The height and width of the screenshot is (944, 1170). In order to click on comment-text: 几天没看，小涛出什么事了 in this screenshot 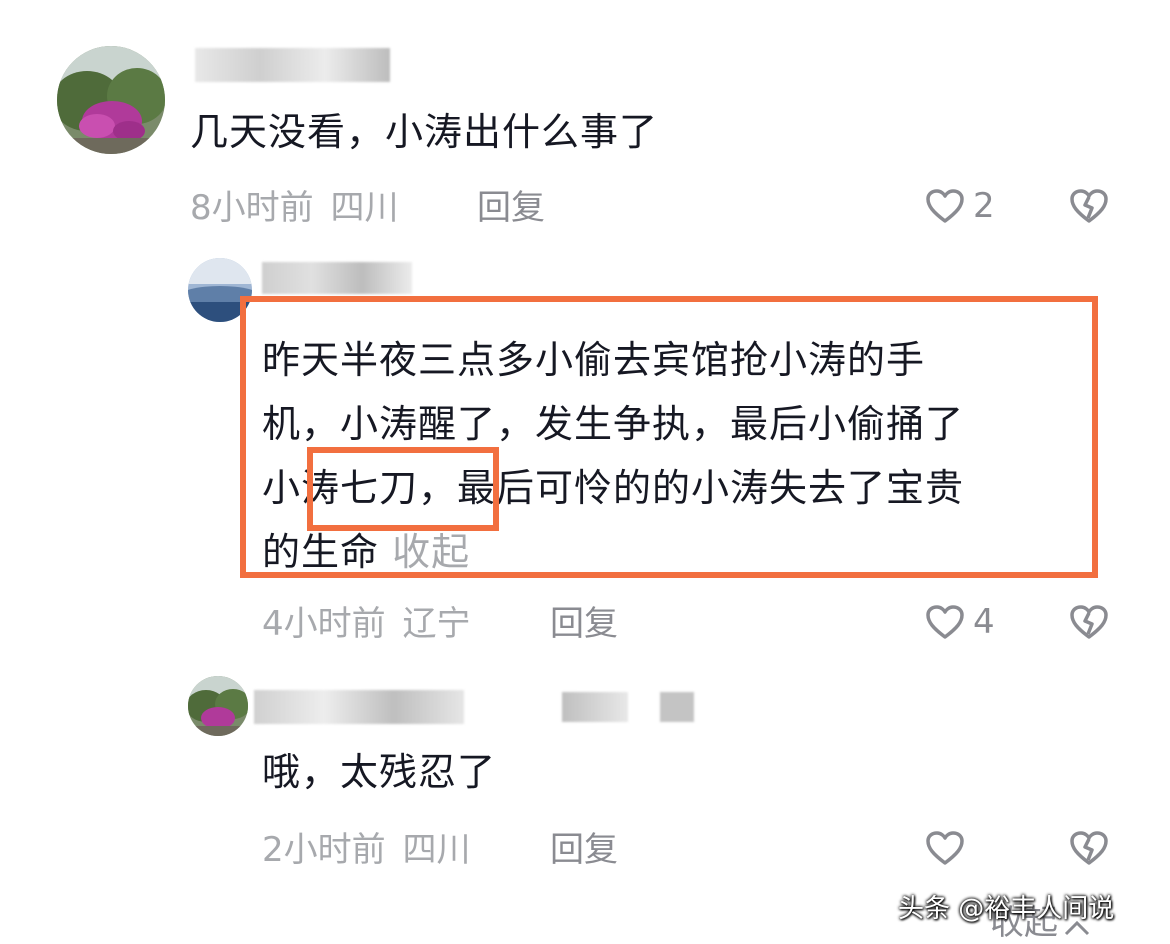, I will do `click(424, 132)`.